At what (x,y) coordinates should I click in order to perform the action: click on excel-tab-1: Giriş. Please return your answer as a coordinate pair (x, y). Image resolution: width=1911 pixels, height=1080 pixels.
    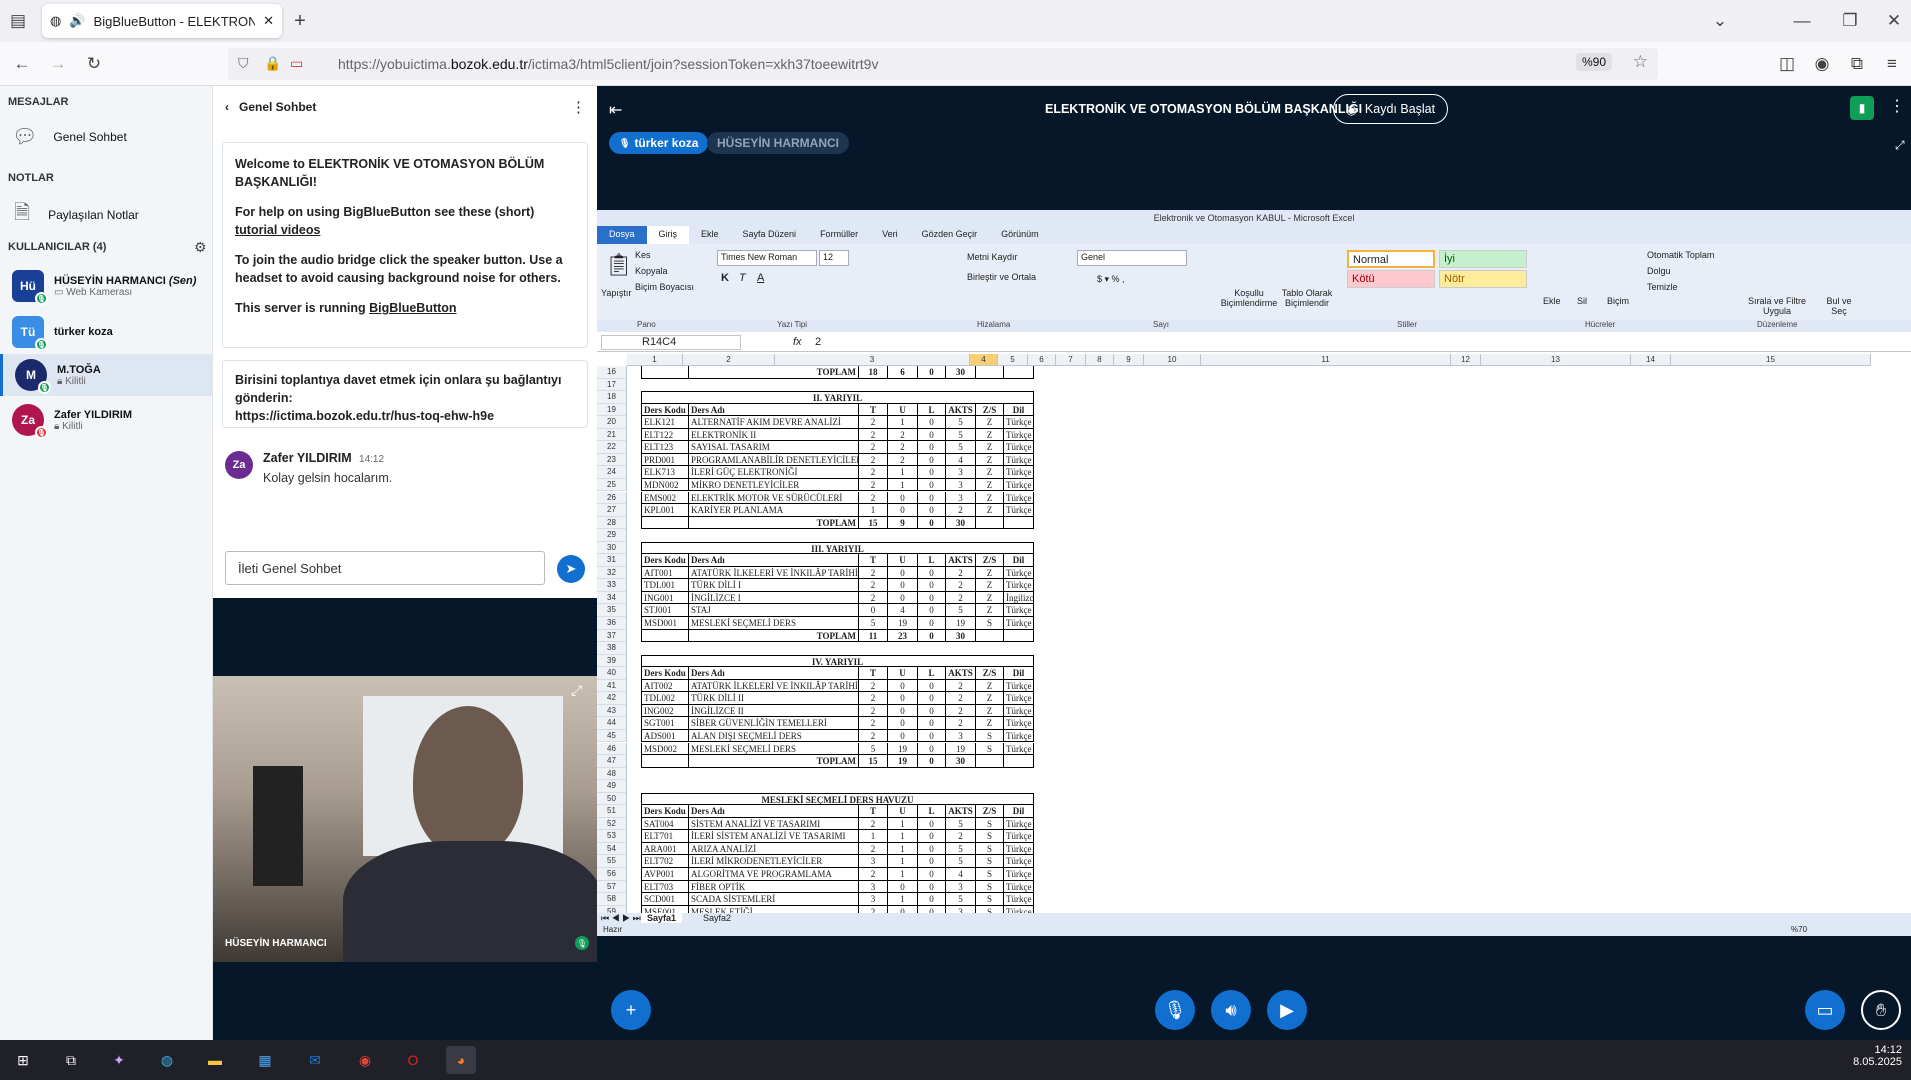
    Looking at the image, I should click on (668, 235).